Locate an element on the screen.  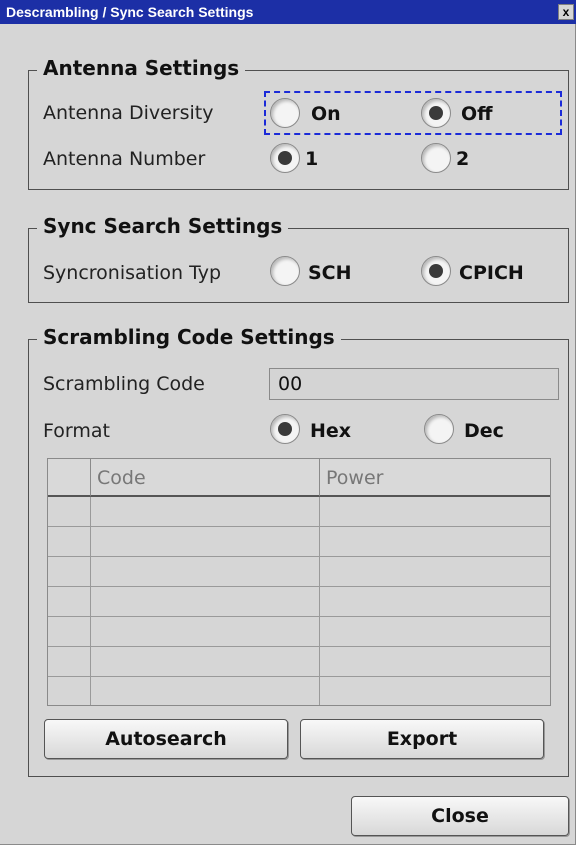
antenna-number-2-label: 2 is located at coordinates (462, 159).